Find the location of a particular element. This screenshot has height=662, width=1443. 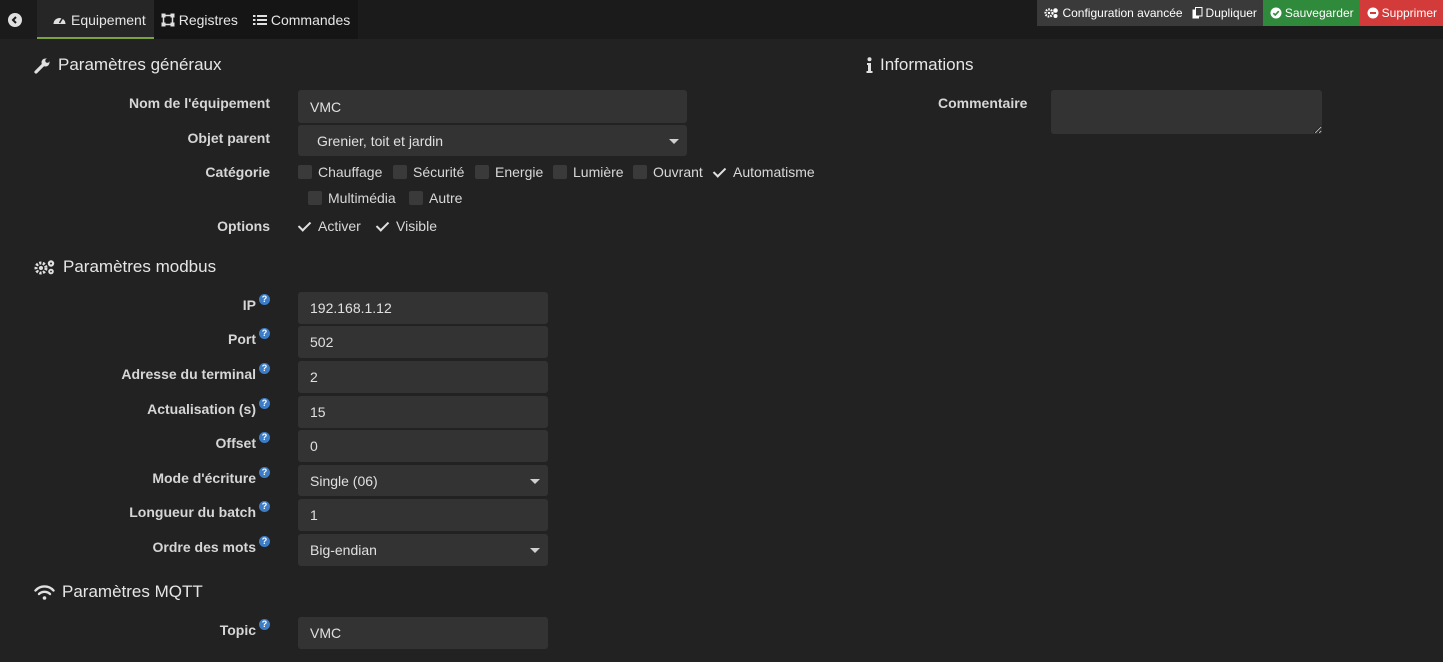

ip-label: IP? is located at coordinates (256, 303).